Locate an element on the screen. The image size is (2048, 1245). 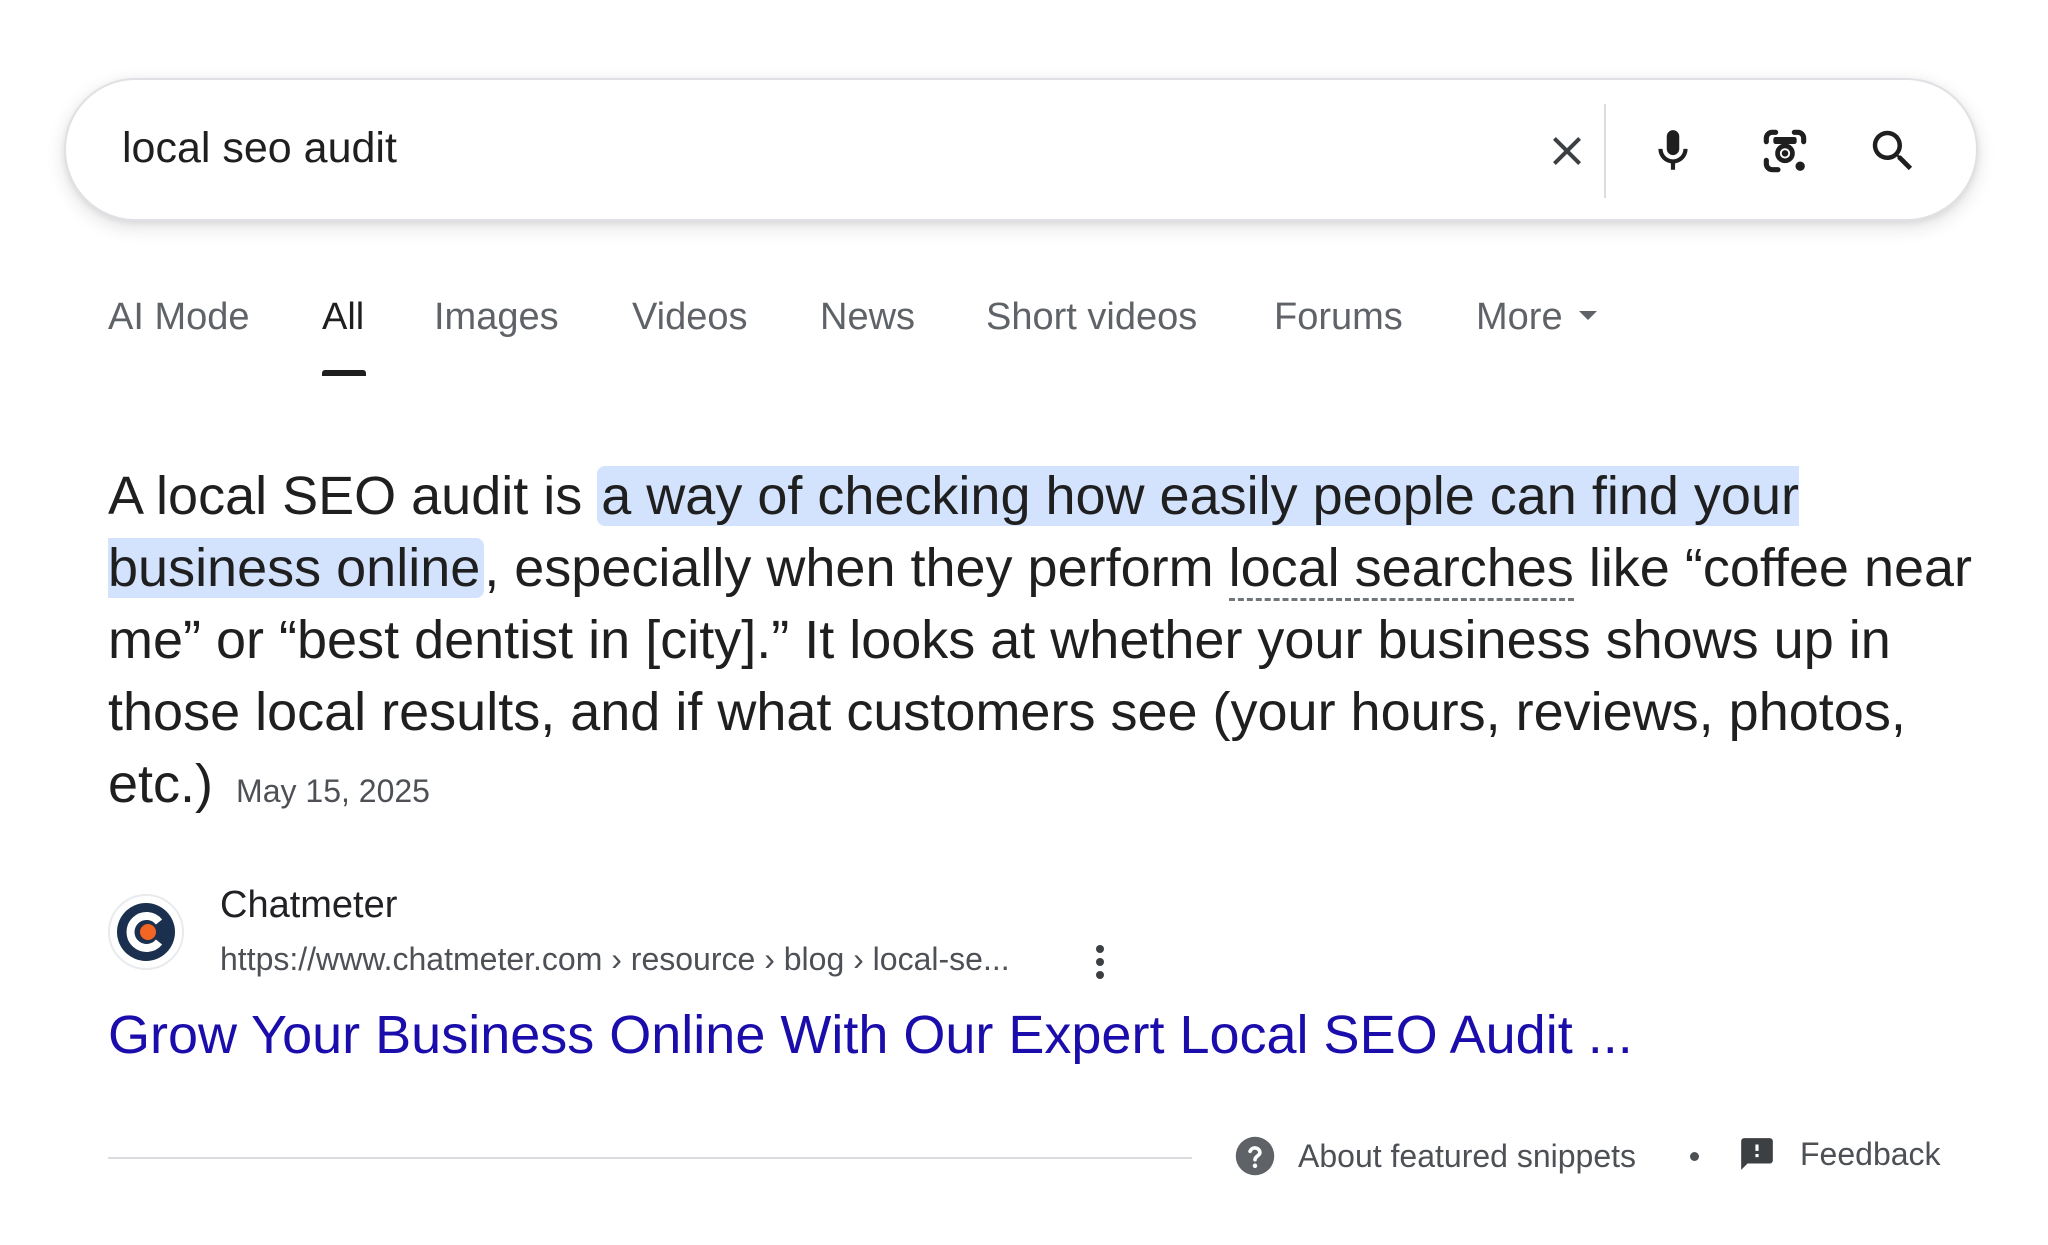
feedback-button: Feedback is located at coordinates (1839, 1154).